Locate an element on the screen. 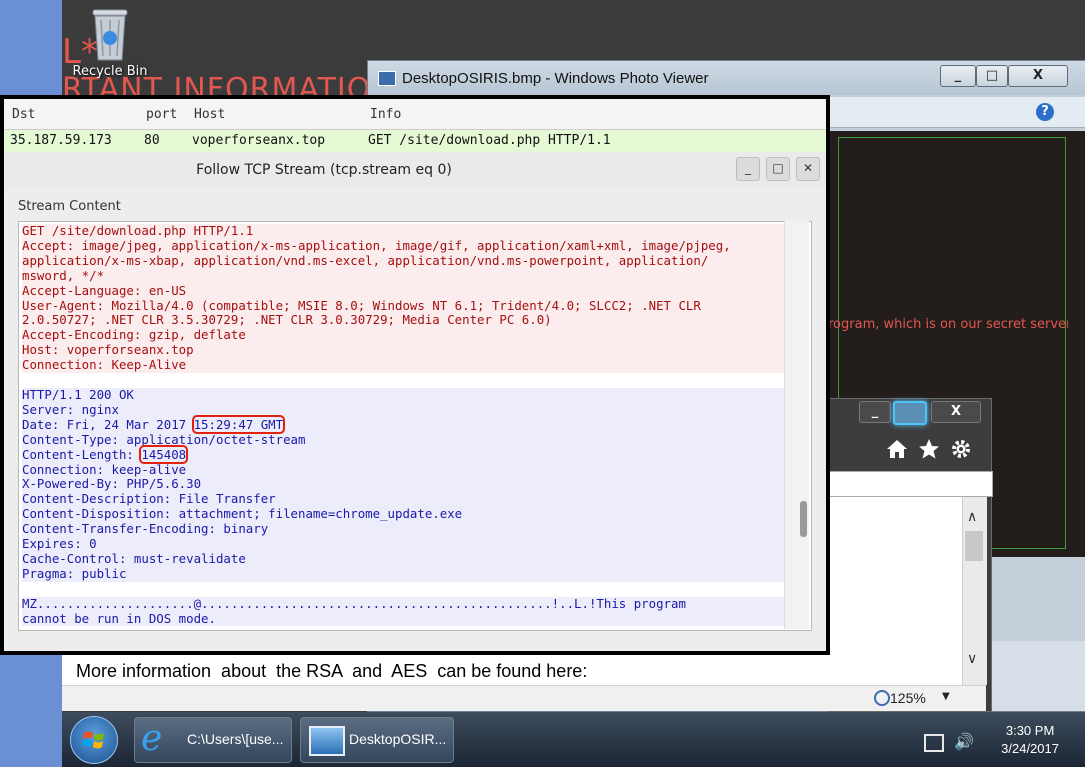 The height and width of the screenshot is (767, 1085). photo-viewer-title: DesktopOSIRIS.bmp - Windows Photo Viewer is located at coordinates (555, 78).